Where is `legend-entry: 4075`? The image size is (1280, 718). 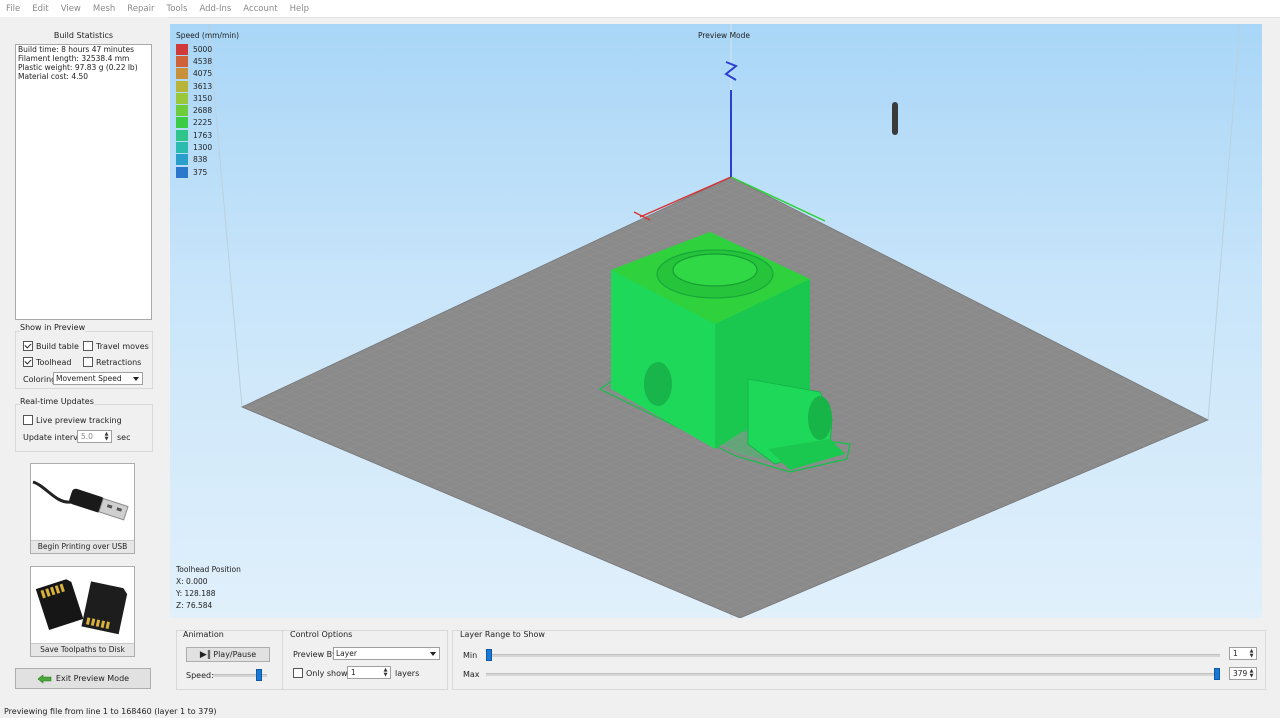 legend-entry: 4075 is located at coordinates (194, 74).